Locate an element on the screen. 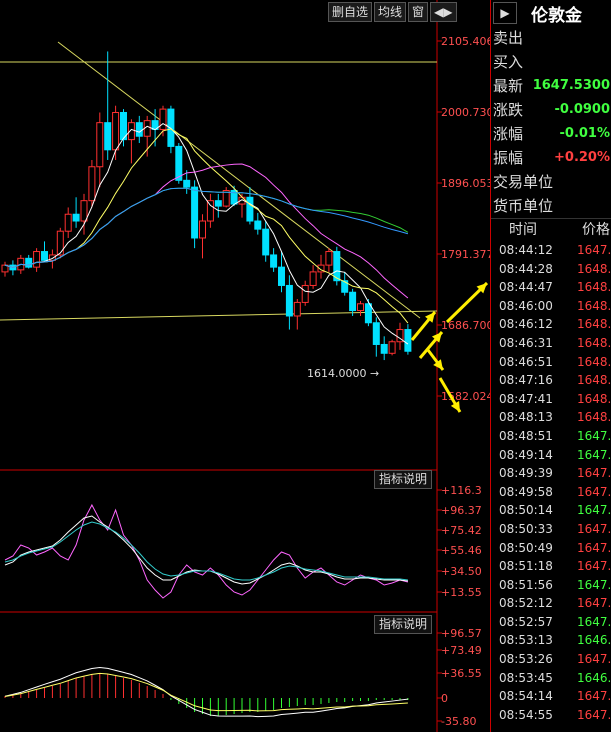 The width and height of the screenshot is (611, 732). tick-time: 08:53:26 is located at coordinates (526, 659).